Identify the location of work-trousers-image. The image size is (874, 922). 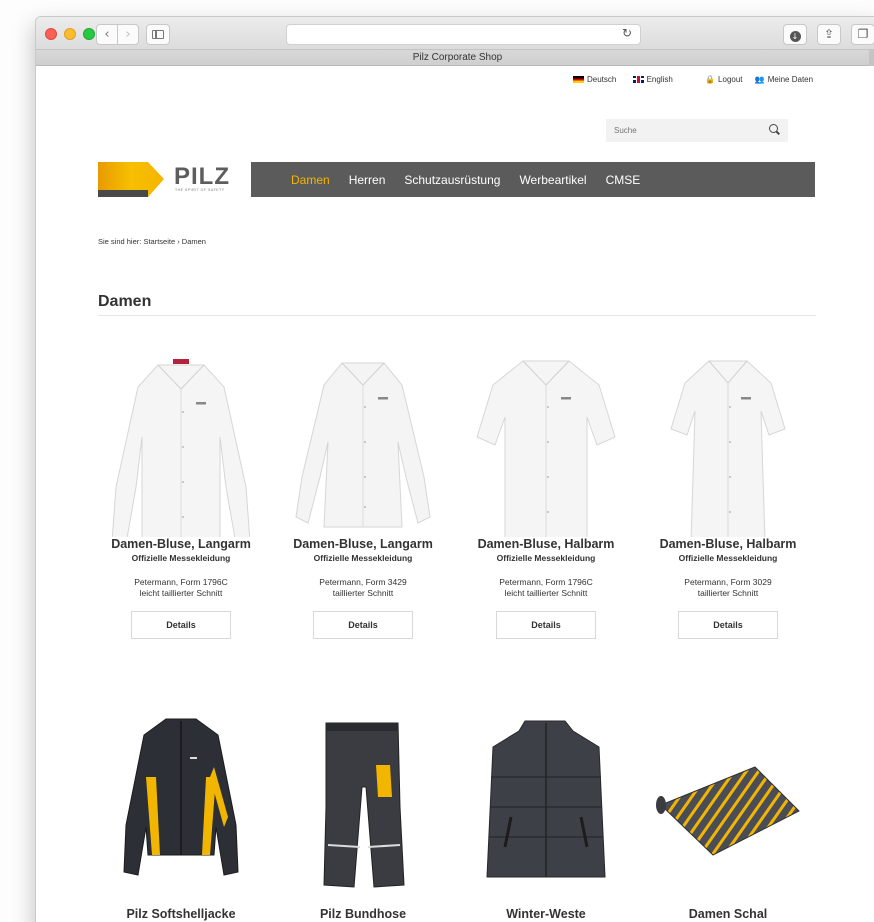
(364, 805).